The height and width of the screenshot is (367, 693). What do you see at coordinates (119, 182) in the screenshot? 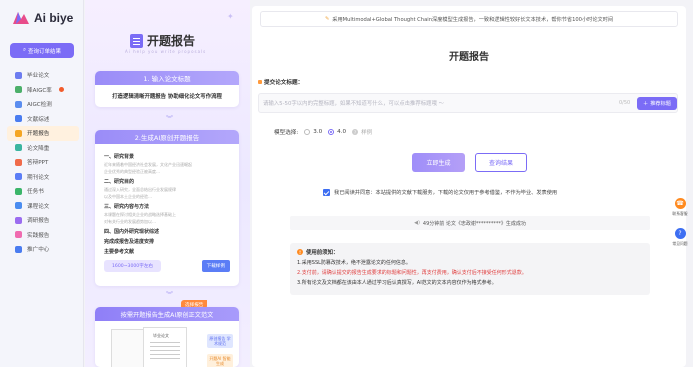
I see `outline-heading: 二、研究目的` at bounding box center [119, 182].